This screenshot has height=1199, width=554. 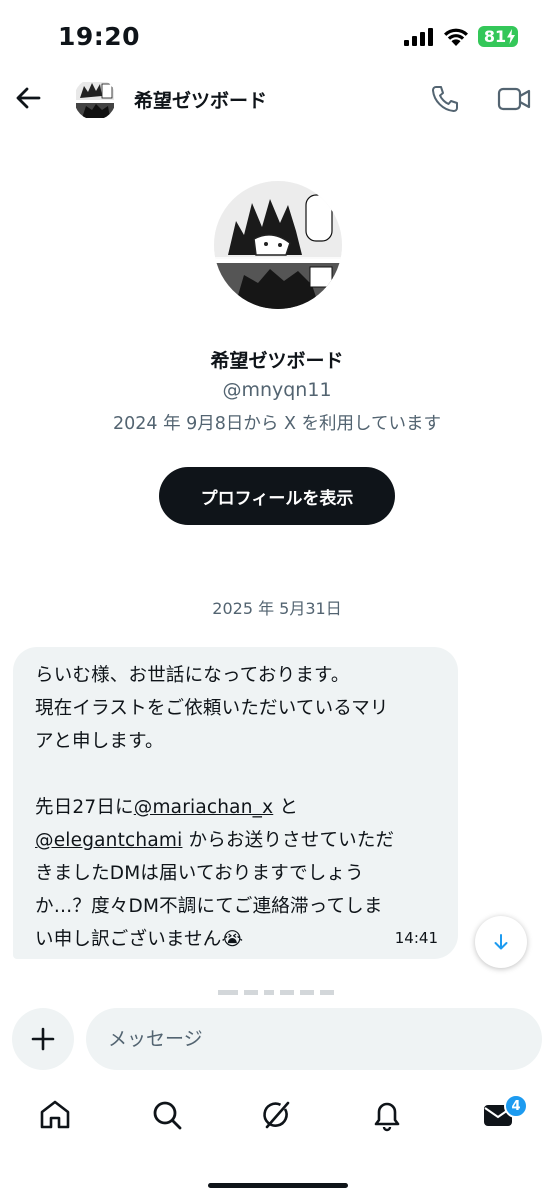 I want to click on message-line: 現在イラストをご依頼いただいているマリ, so click(x=212, y=708).